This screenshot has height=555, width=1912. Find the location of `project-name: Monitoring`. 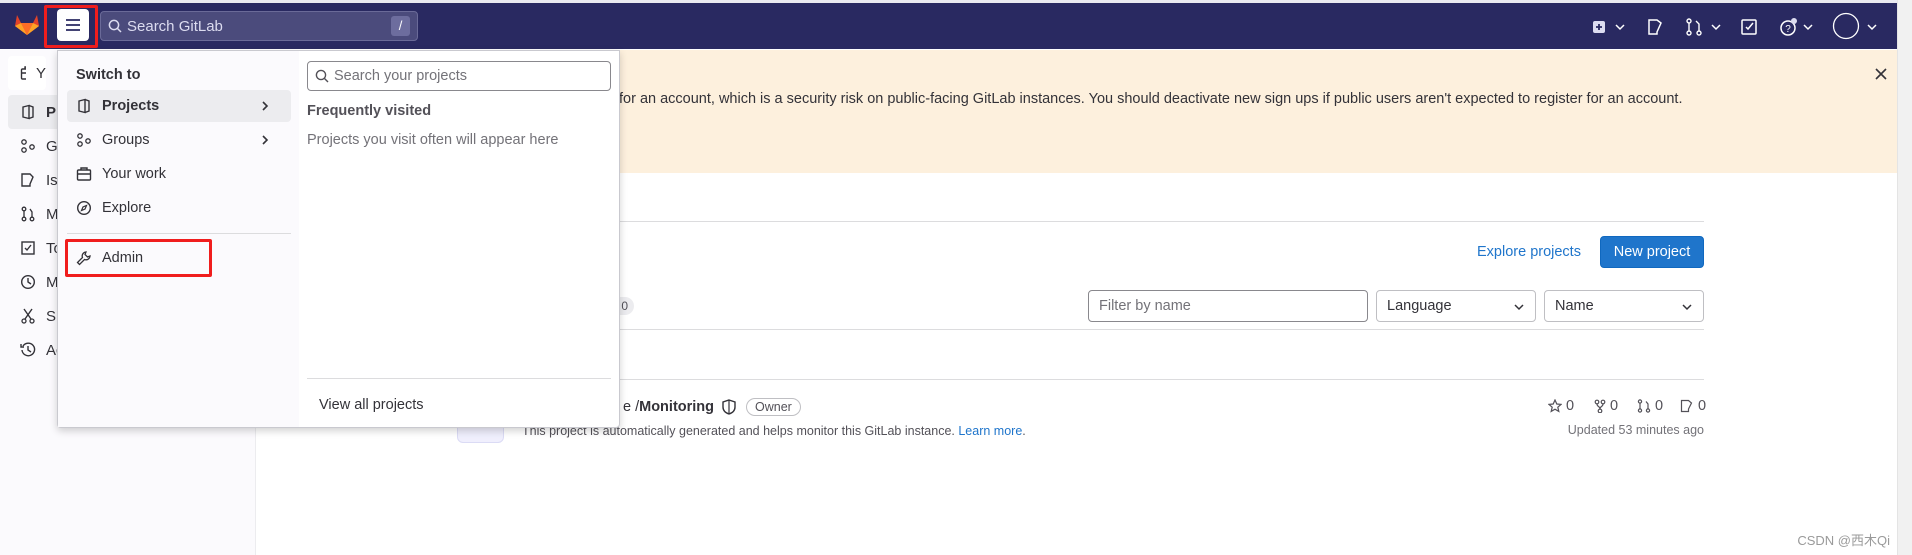

project-name: Monitoring is located at coordinates (676, 407).